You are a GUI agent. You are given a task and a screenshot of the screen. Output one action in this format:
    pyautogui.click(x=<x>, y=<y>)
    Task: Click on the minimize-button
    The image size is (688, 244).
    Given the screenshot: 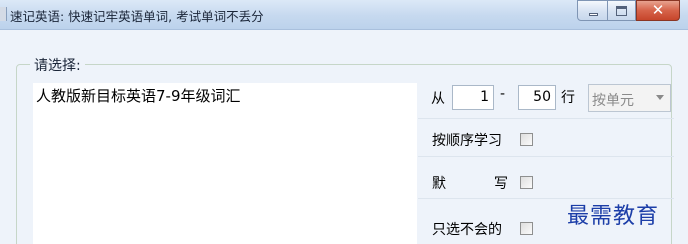 What is the action you would take?
    pyautogui.click(x=592, y=10)
    